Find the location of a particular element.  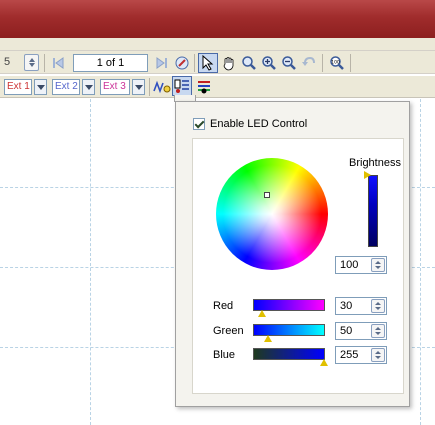

enable-led-label: Enable LED Control is located at coordinates (259, 124).